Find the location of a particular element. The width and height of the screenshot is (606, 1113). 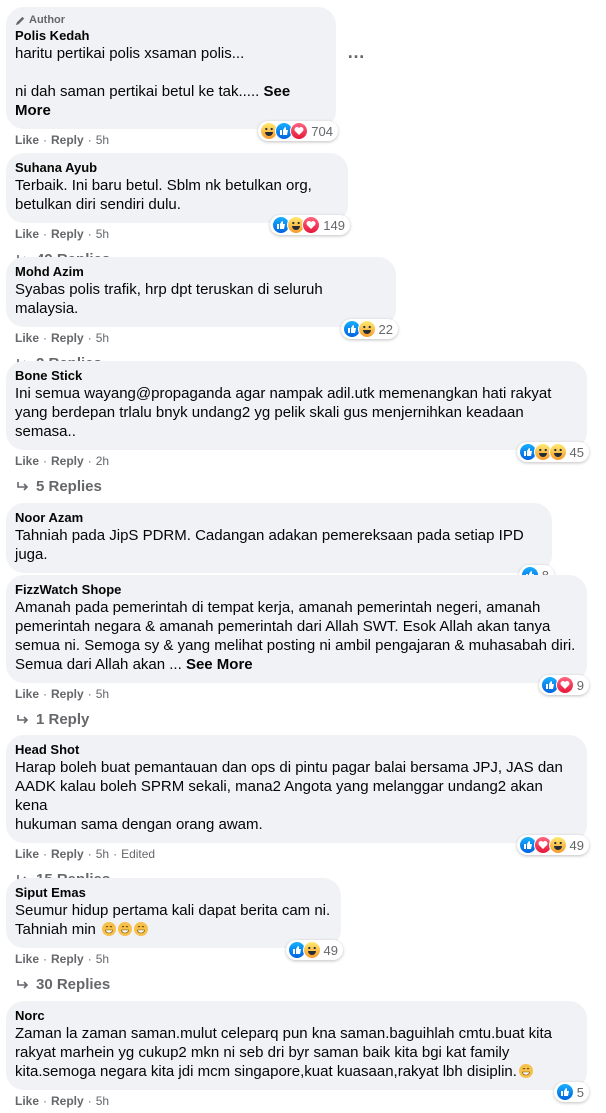

comment-actions: Like · Reply · 2h is located at coordinates (301, 461).